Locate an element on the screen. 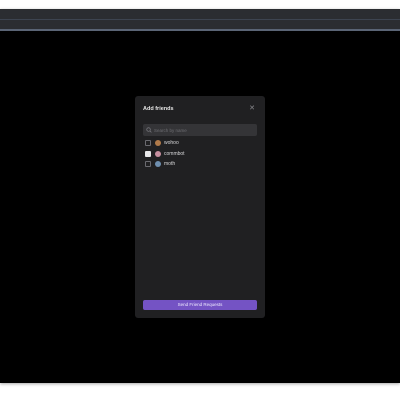 The width and height of the screenshot is (400, 400). friend-name: moth is located at coordinates (170, 164).